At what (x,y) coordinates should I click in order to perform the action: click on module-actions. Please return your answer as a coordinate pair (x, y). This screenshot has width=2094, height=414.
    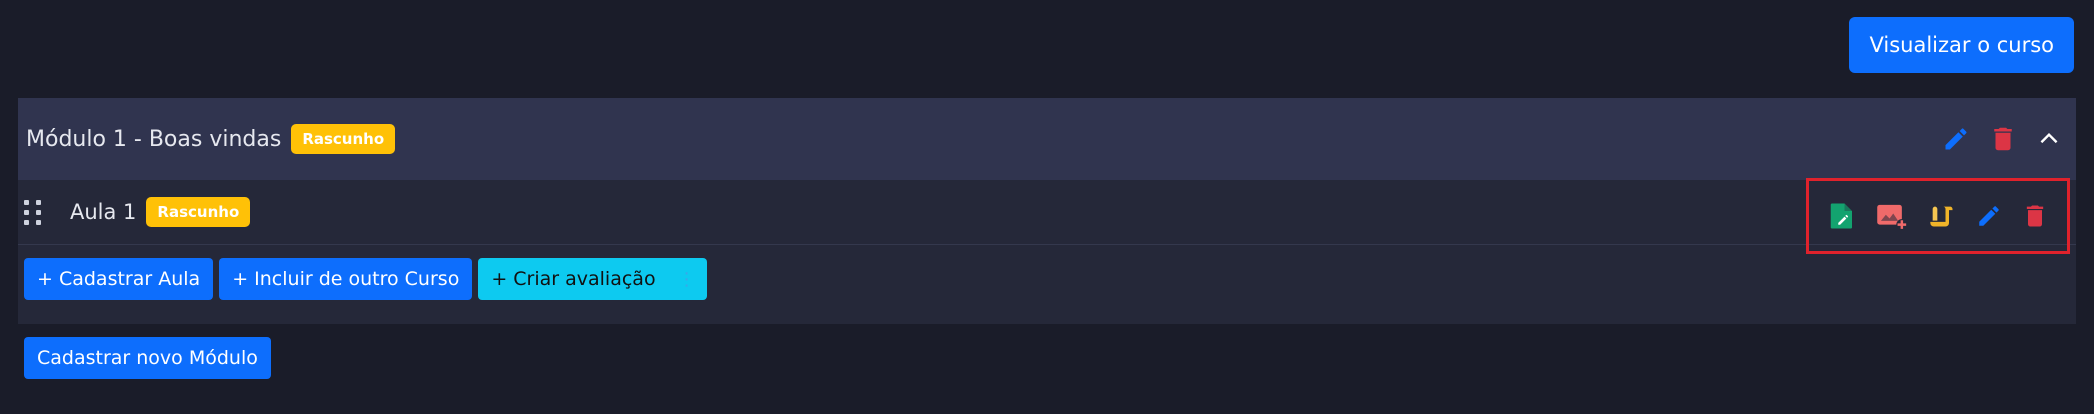
    Looking at the image, I should click on (2002, 139).